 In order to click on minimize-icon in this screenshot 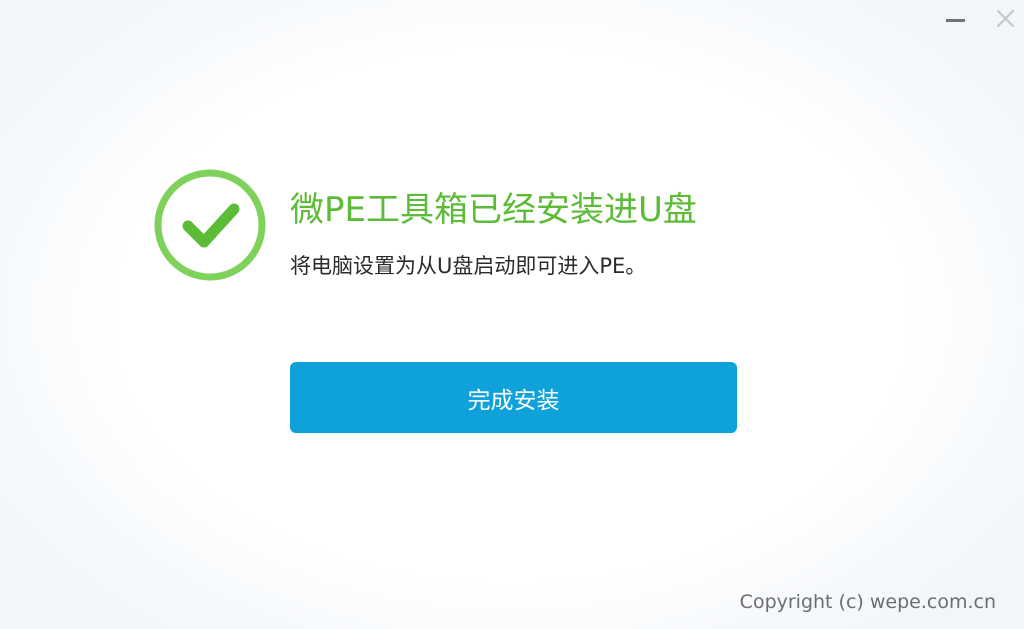, I will do `click(955, 20)`.